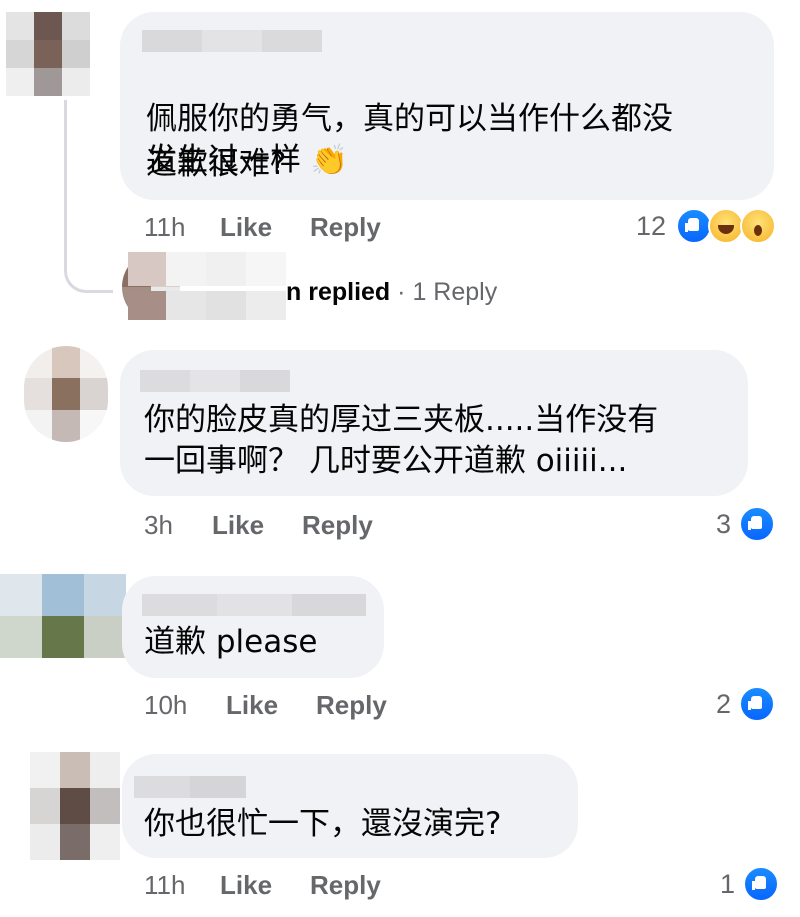 Image resolution: width=800 pixels, height=917 pixels. I want to click on reaction-count: 12, so click(651, 225).